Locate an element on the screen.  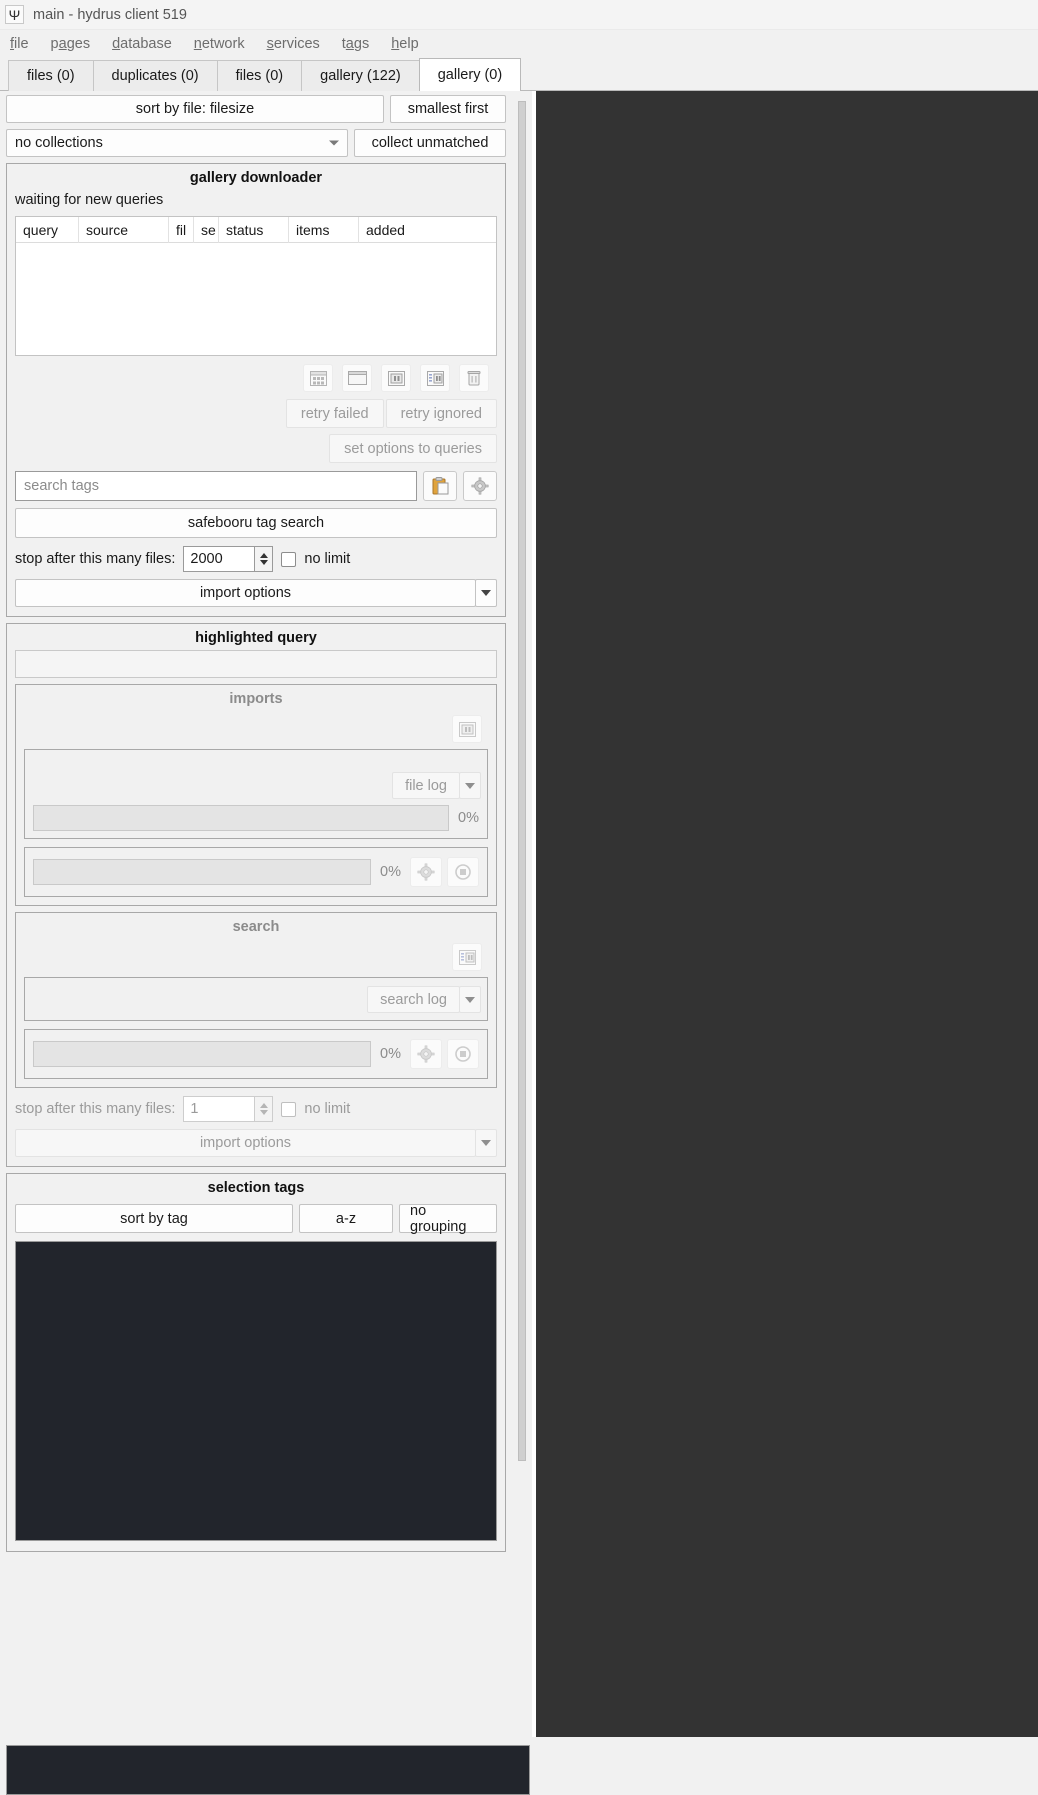
import-options-button: import options is located at coordinates (245, 593).